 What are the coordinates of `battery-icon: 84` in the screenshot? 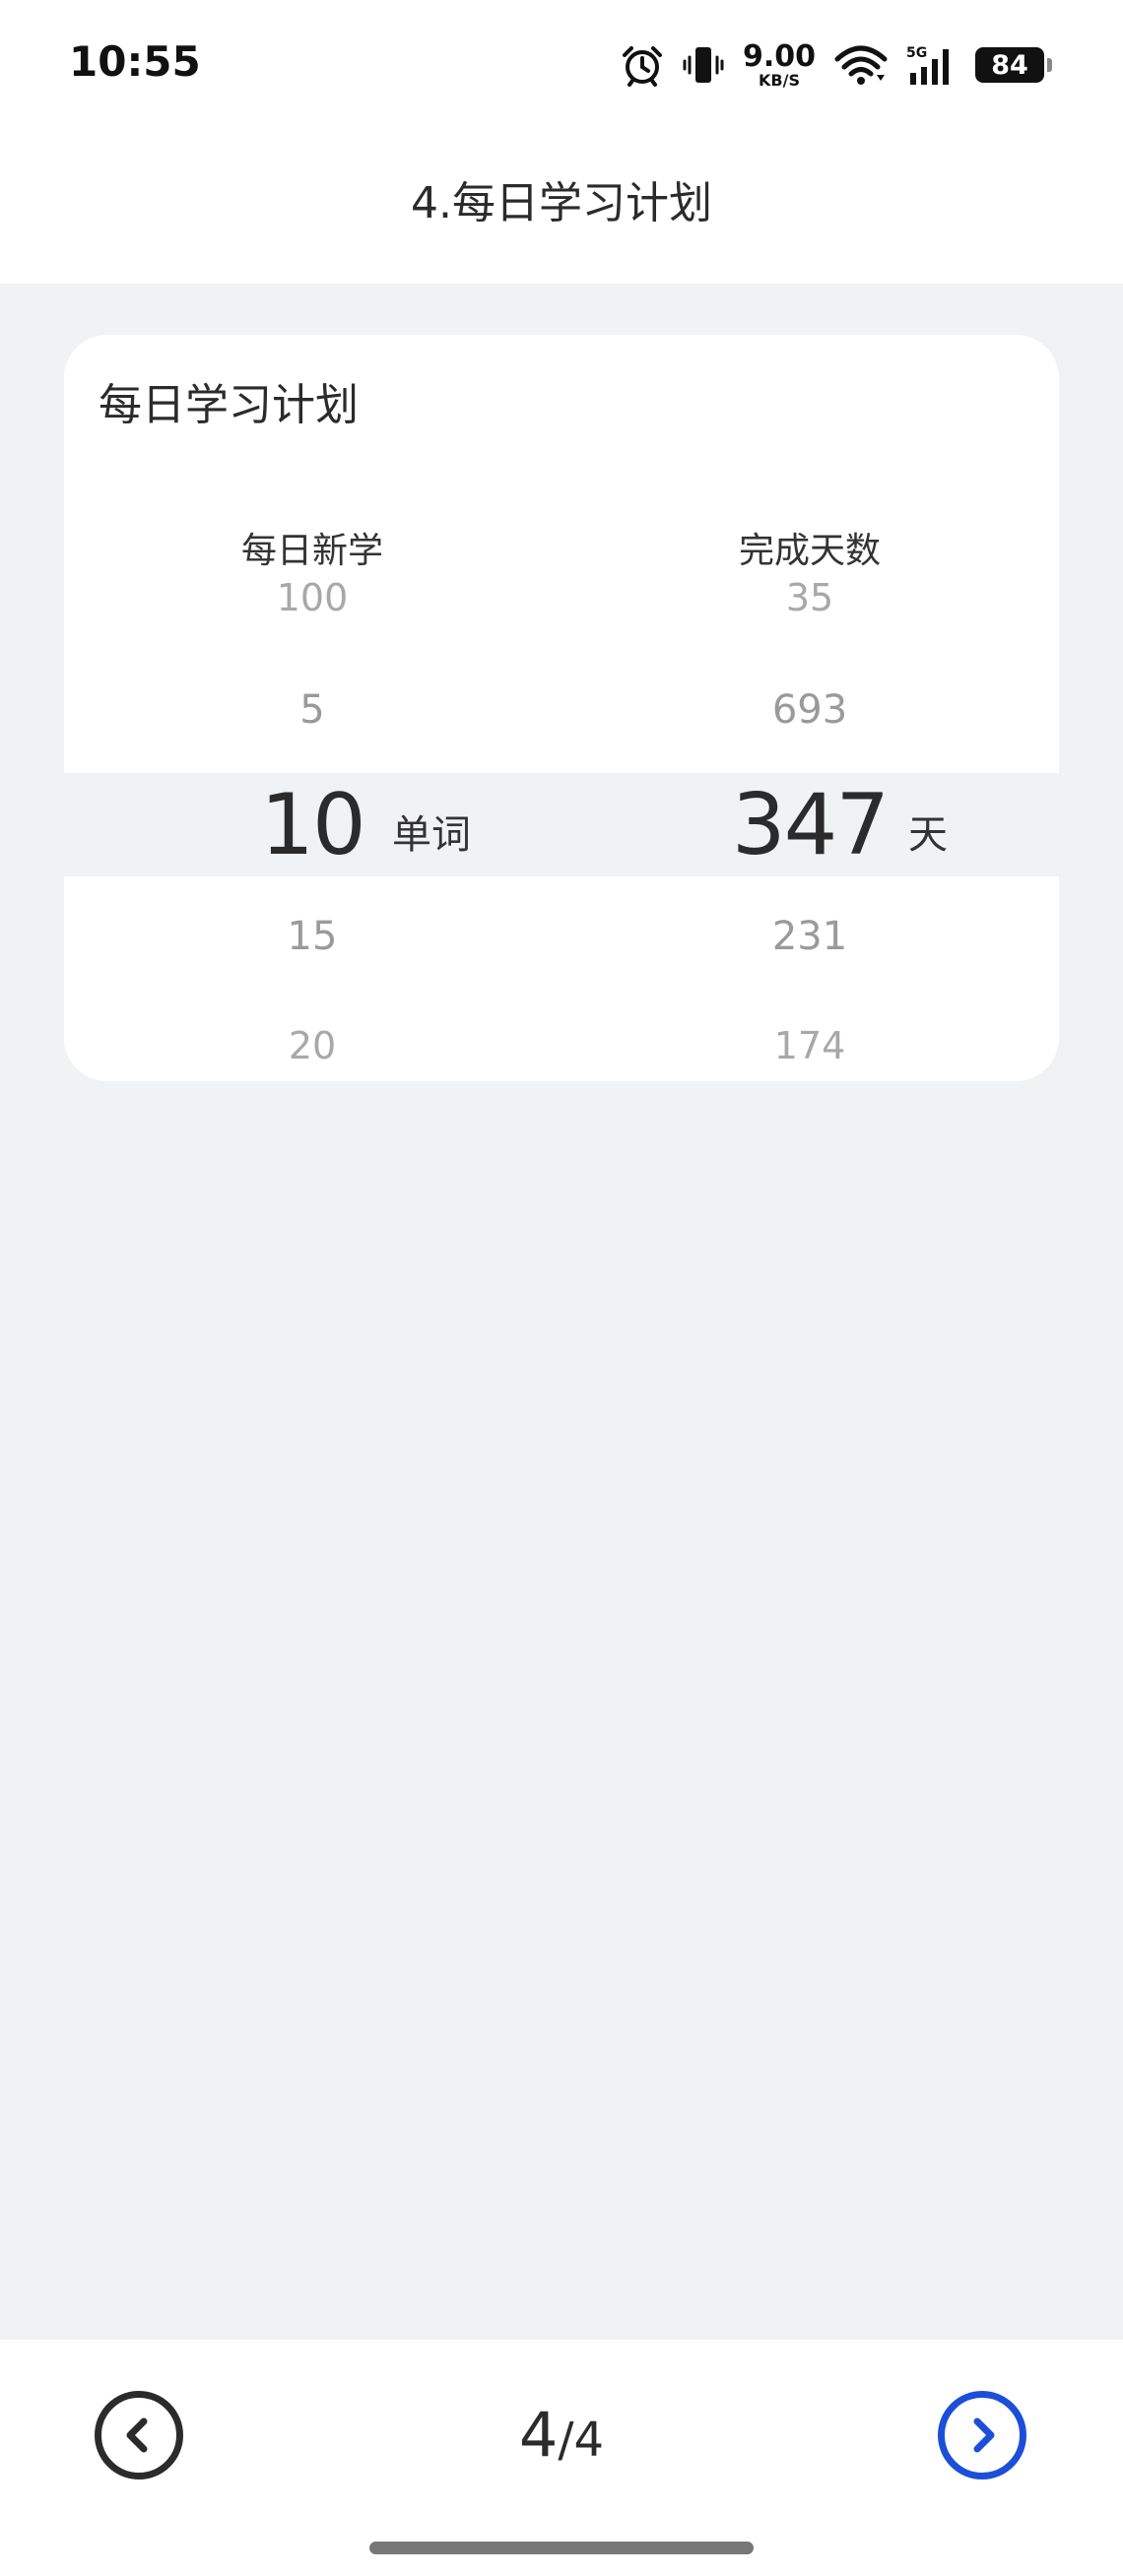 It's located at (1013, 65).